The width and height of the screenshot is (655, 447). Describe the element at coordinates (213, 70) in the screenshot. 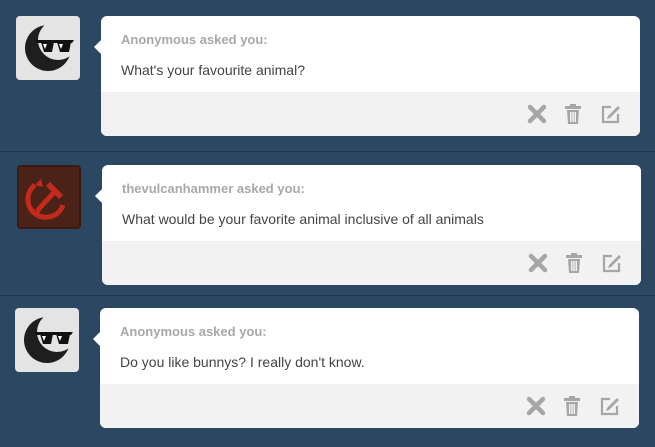

I see `question-text: What's your favourite animal?` at that location.